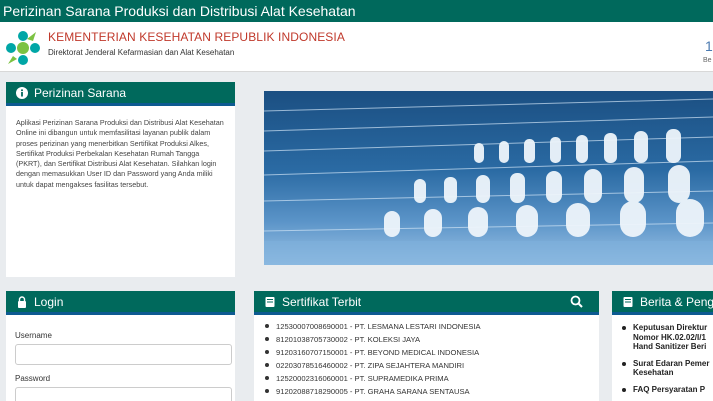 The width and height of the screenshot is (713, 401). I want to click on certificate-number: 12530007008690001, so click(312, 326).